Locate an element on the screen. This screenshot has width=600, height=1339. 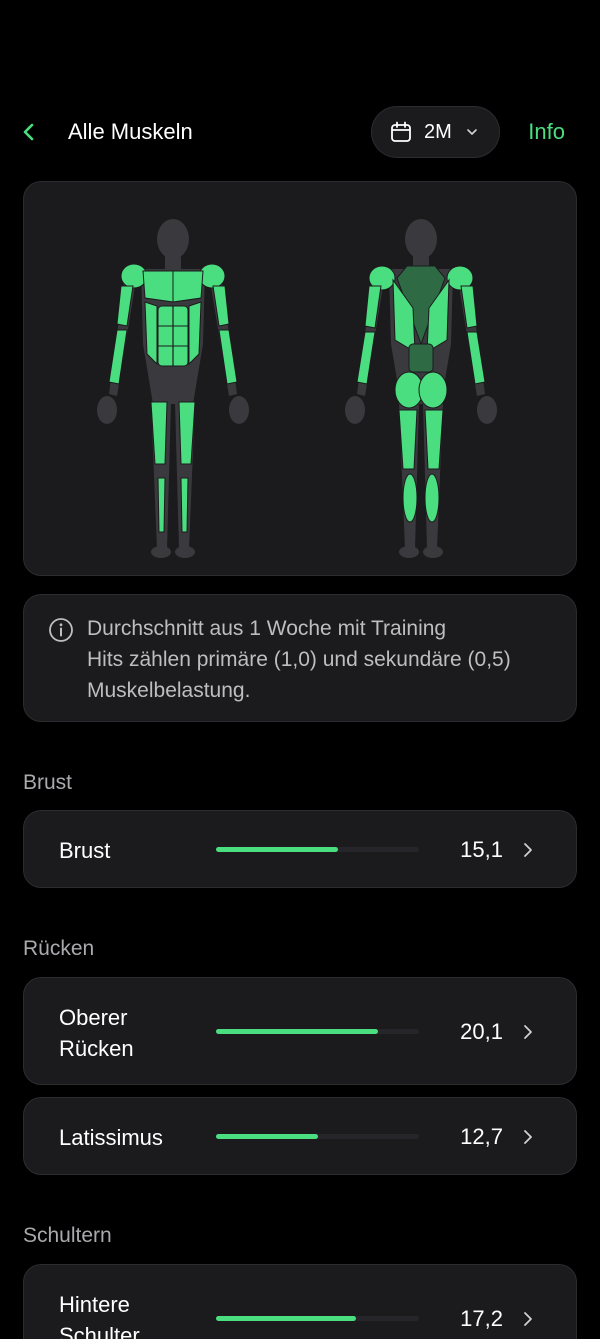
muscle-row-oberer-ruecken: Oberer Rücken 20,1 is located at coordinates (300, 1031).